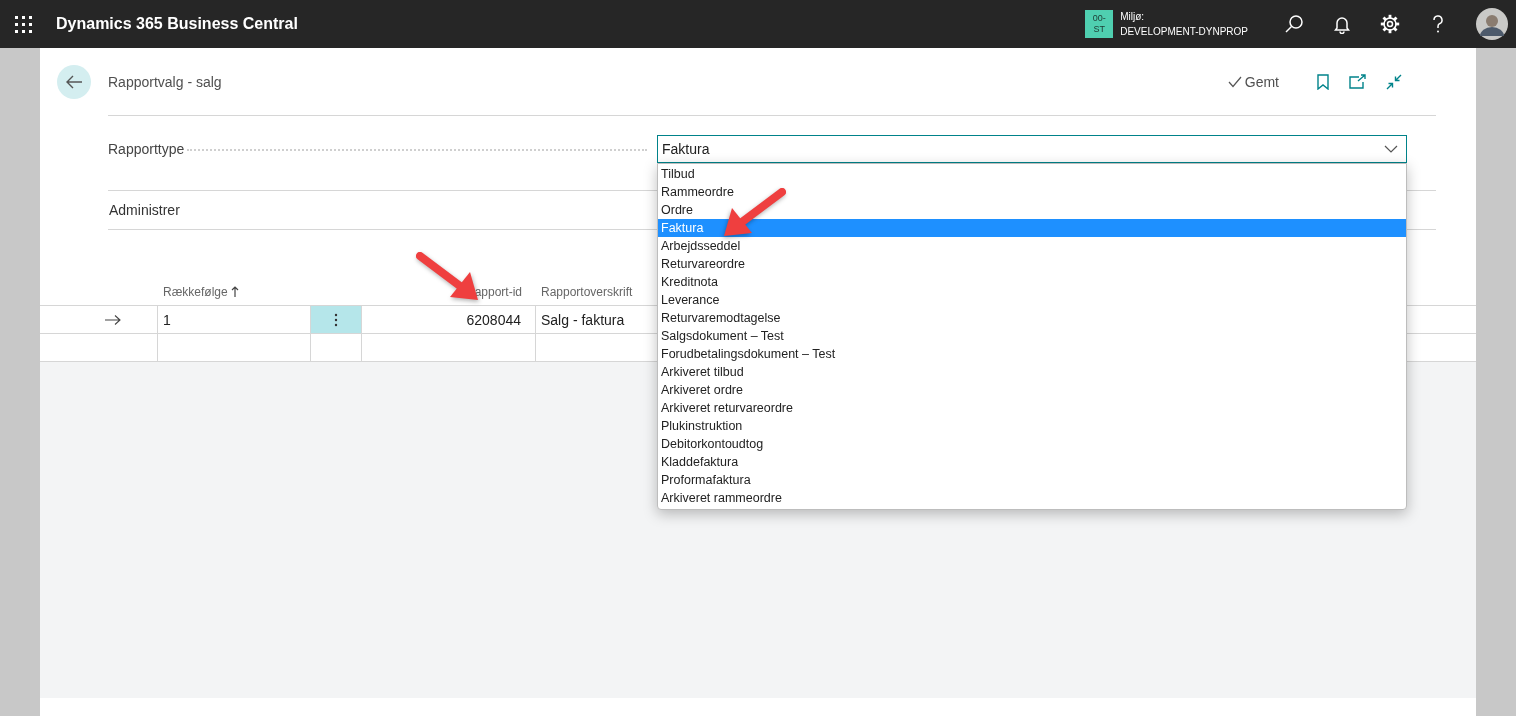  I want to click on app-title: Dynamics 365 Business Central, so click(177, 24).